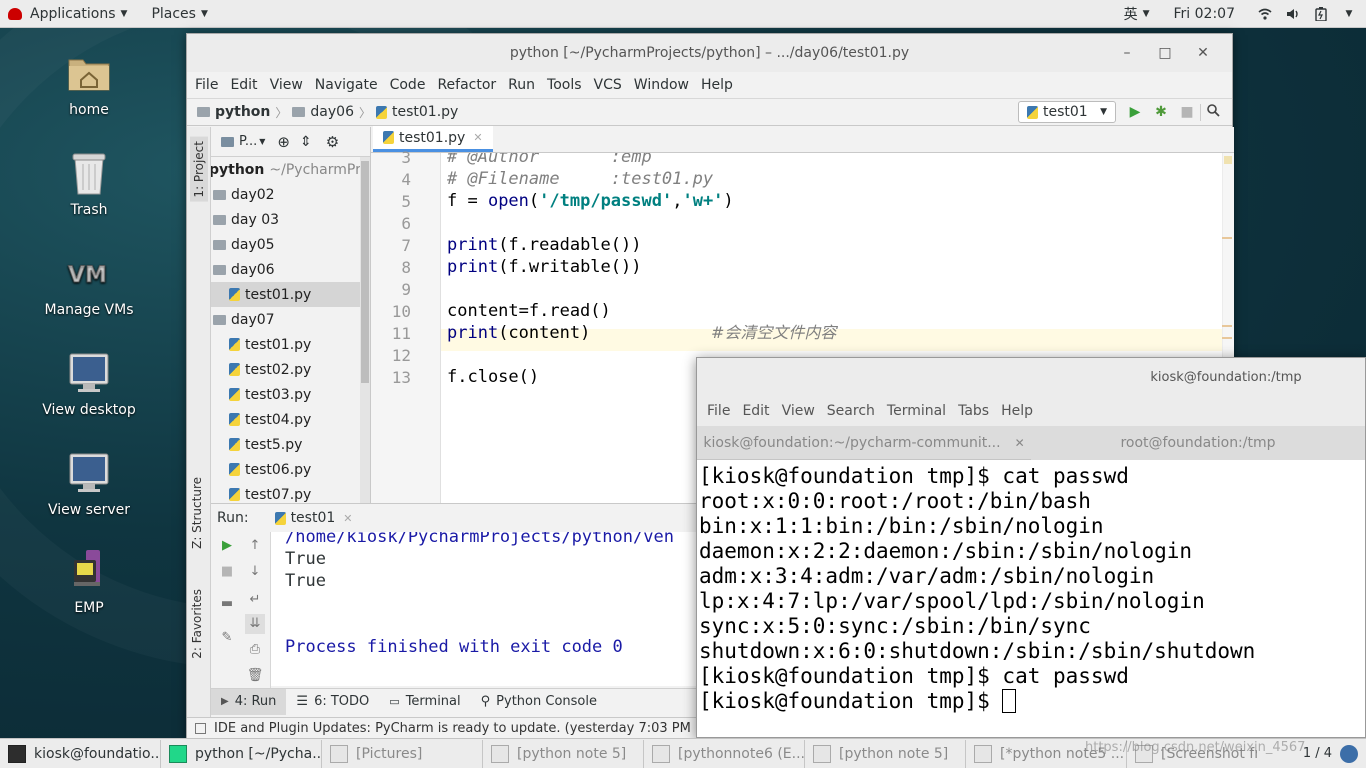  Describe the element at coordinates (89, 284) in the screenshot. I see `desktop-icon-manage-vms: VM Manage VMs` at that location.